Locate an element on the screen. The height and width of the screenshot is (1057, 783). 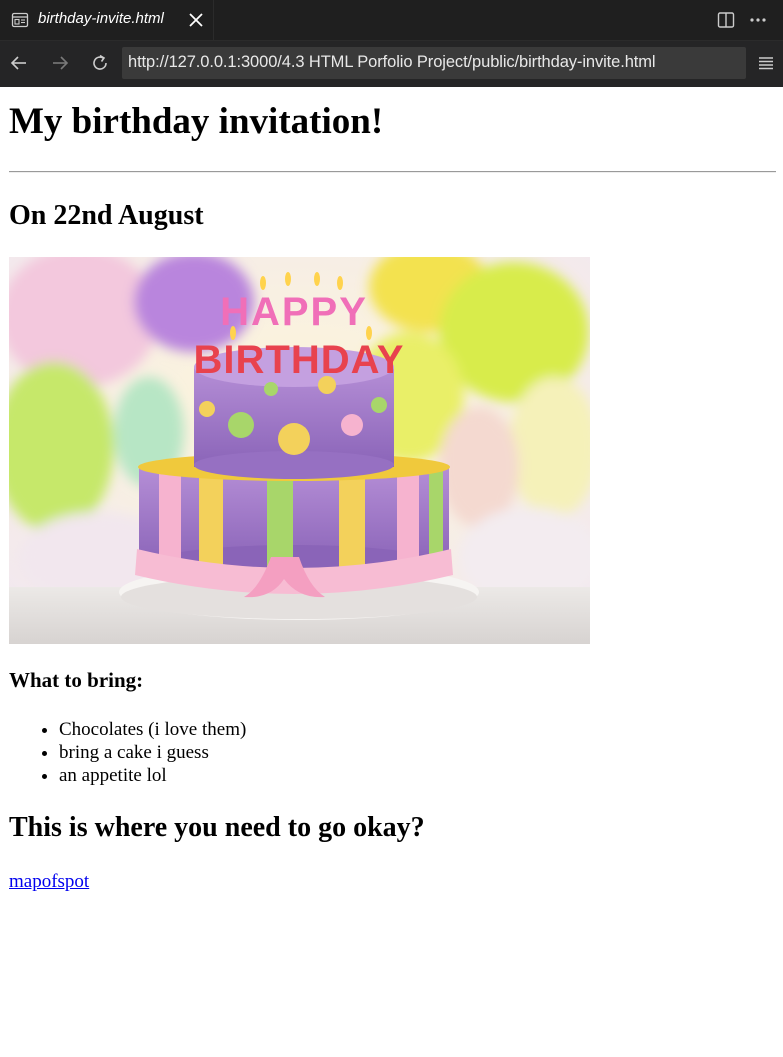
list-item: an appetite lol is located at coordinates (152, 775).